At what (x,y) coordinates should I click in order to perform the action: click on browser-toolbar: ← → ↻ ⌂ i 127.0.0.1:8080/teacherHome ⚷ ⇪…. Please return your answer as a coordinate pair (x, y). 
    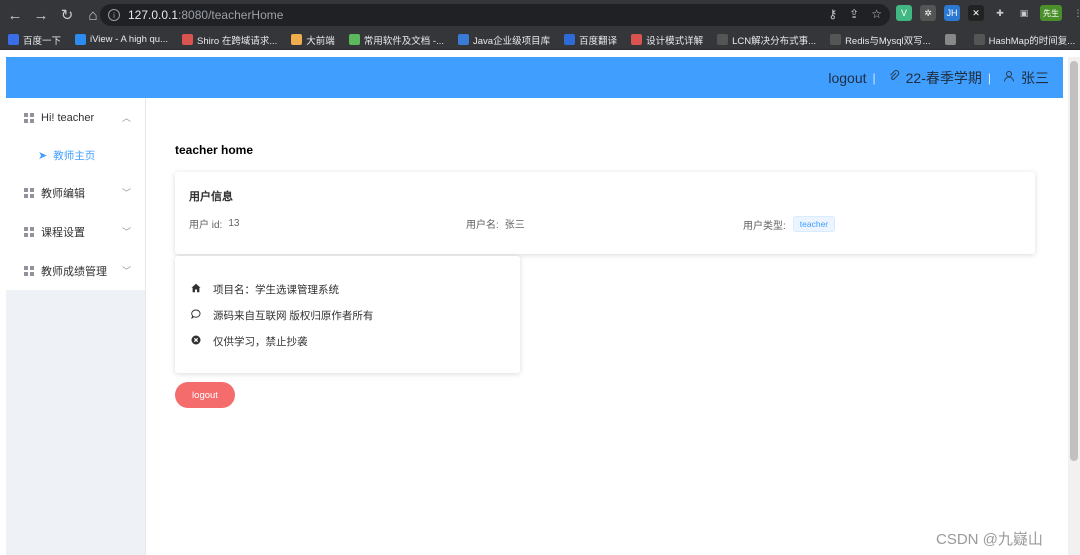
    Looking at the image, I should click on (540, 15).